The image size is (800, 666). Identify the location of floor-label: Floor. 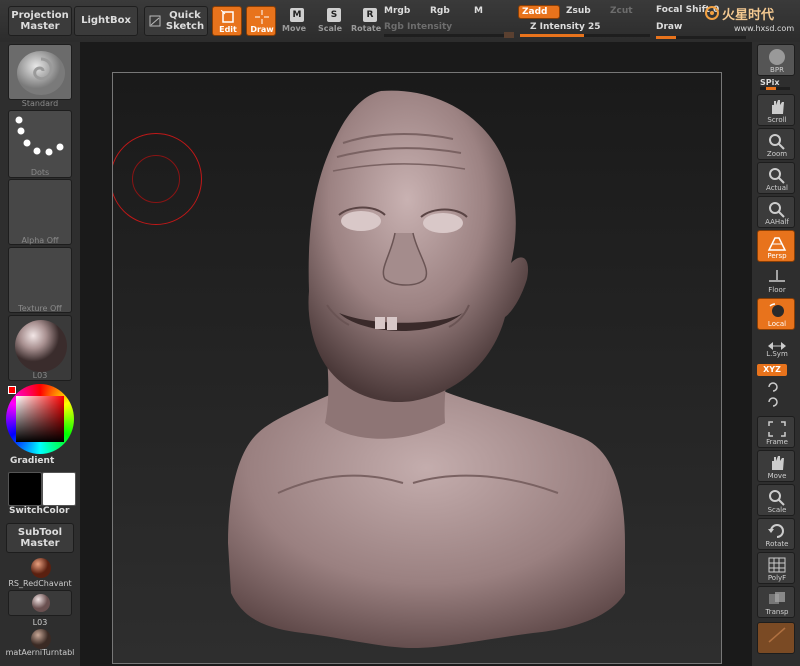
(777, 290).